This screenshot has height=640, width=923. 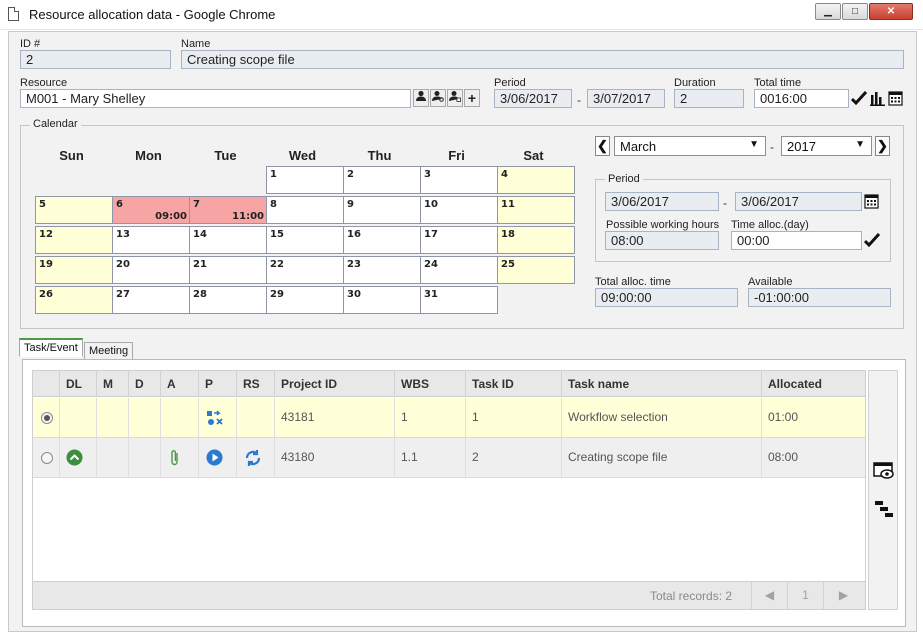 I want to click on day-header-mon: Mon, so click(x=148, y=155).